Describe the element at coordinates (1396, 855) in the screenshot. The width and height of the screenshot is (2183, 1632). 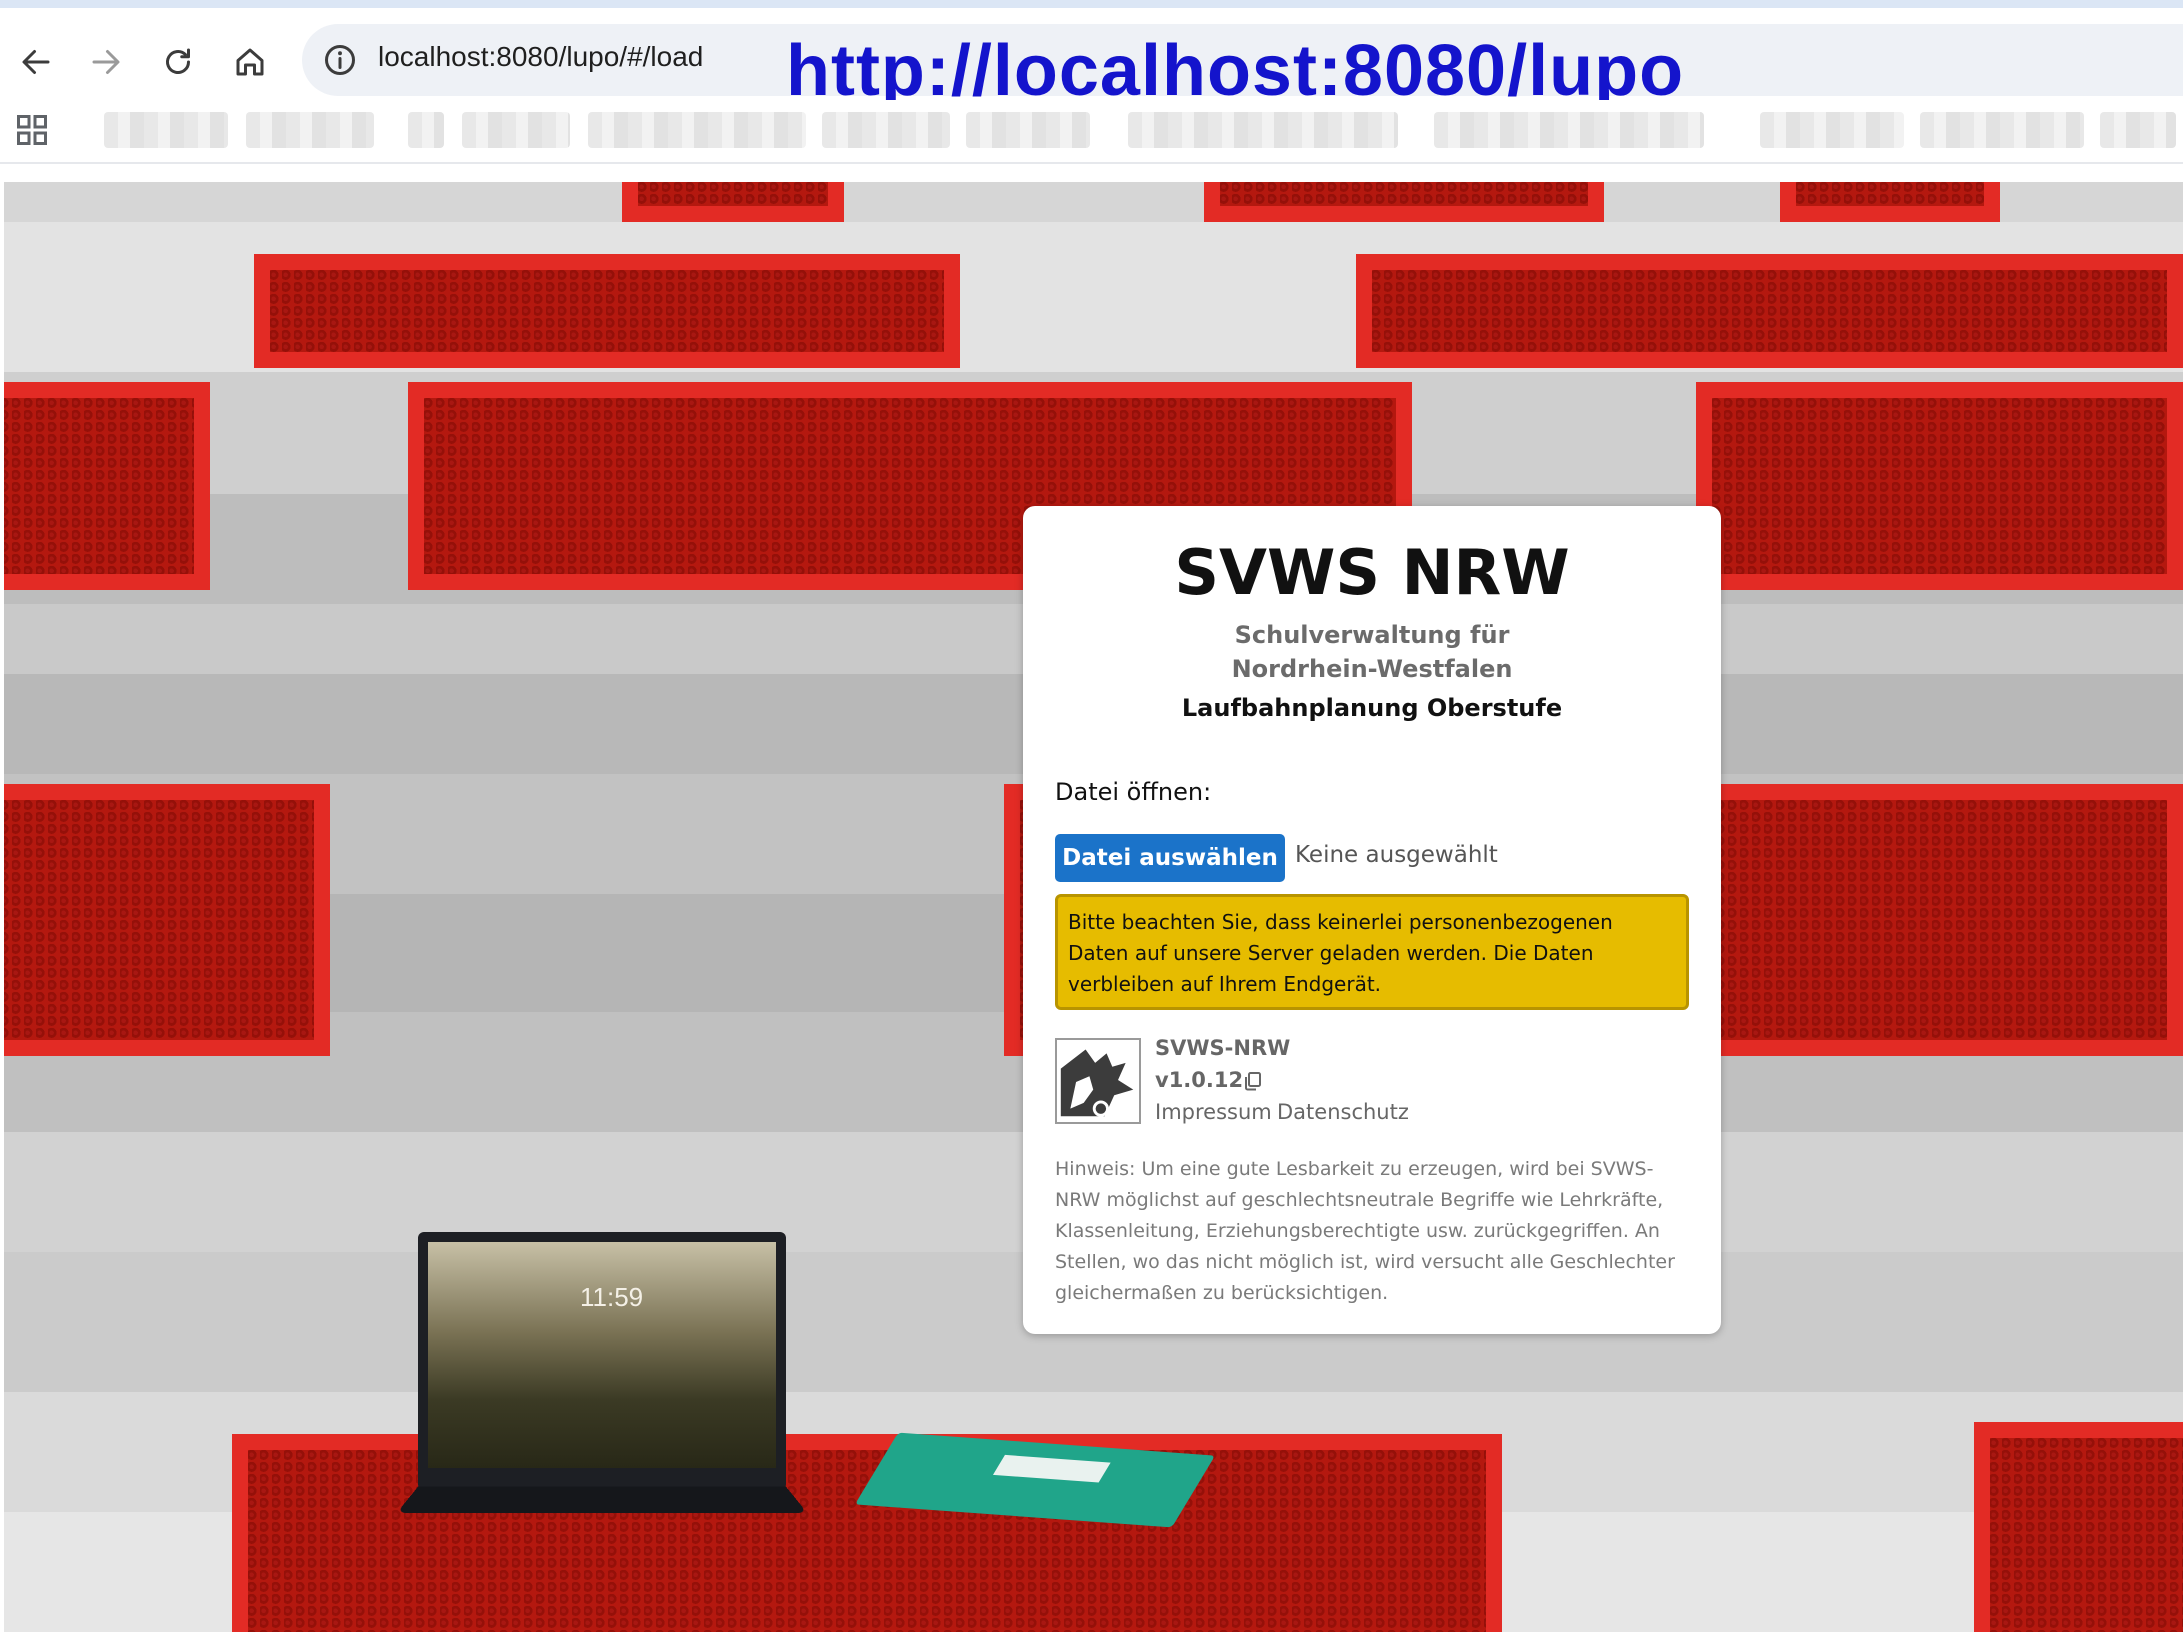
I see `file-status: Keine ausgewählt` at that location.